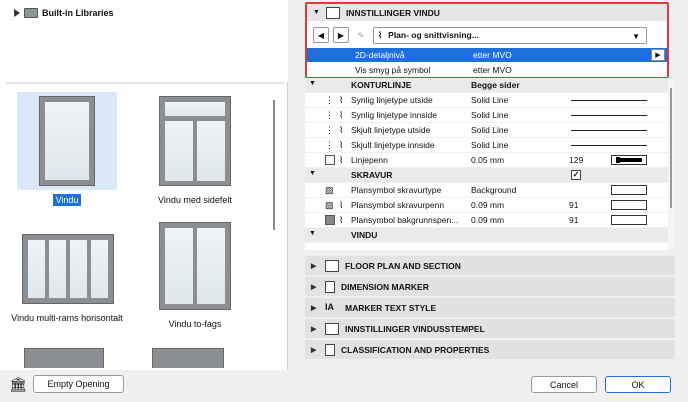  What do you see at coordinates (329, 306) in the screenshot?
I see `text-style-icon: IA` at bounding box center [329, 306].